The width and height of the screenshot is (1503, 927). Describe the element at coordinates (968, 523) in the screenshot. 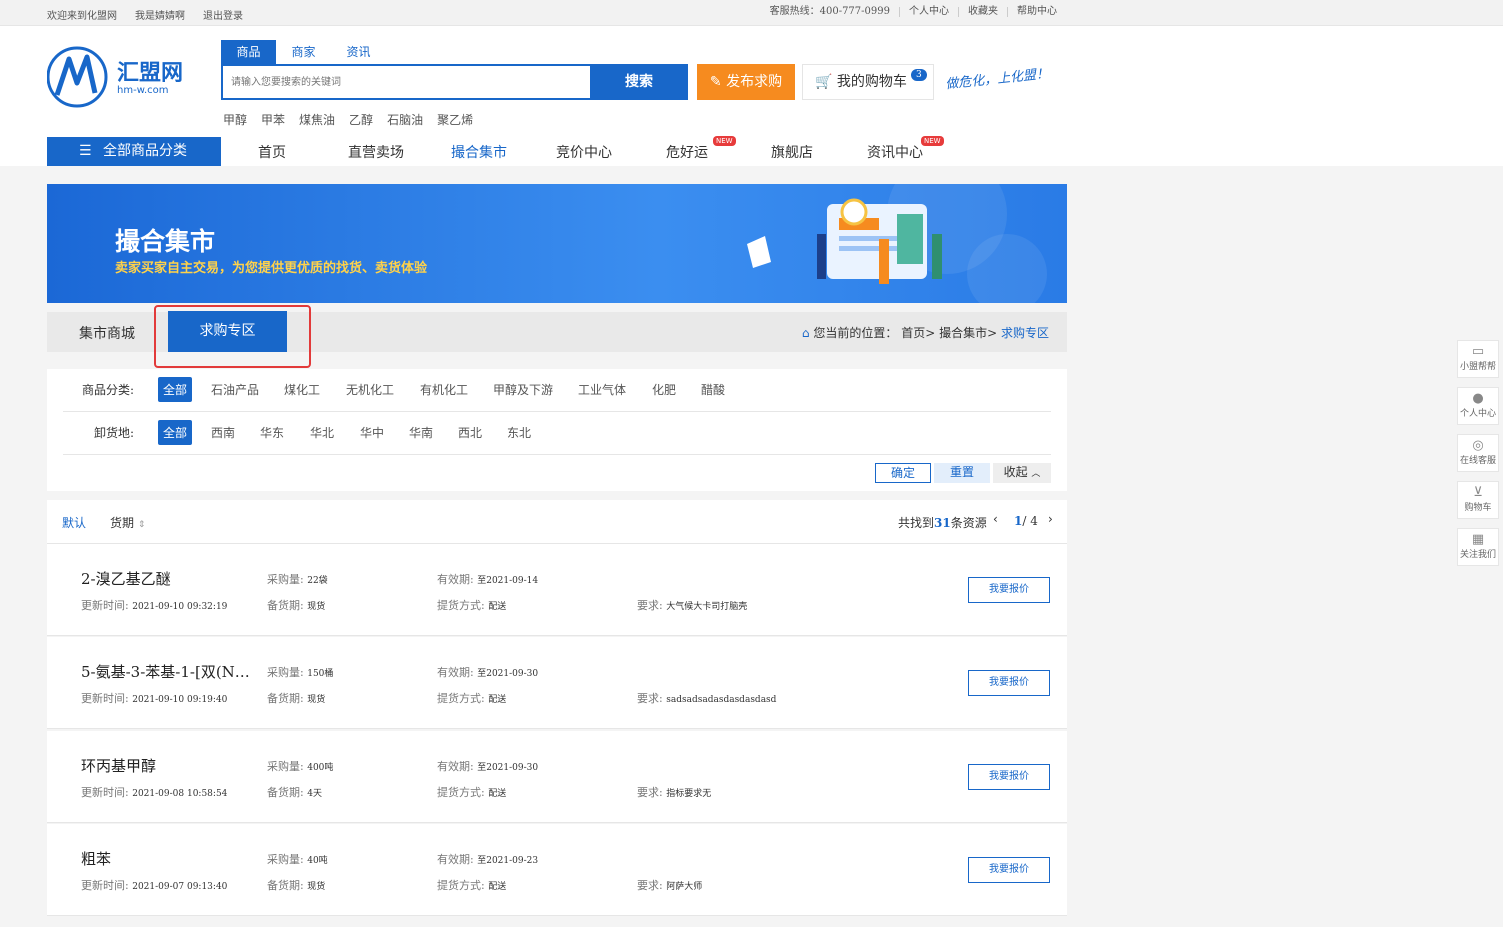

I see `result-suffix: 条资源` at that location.